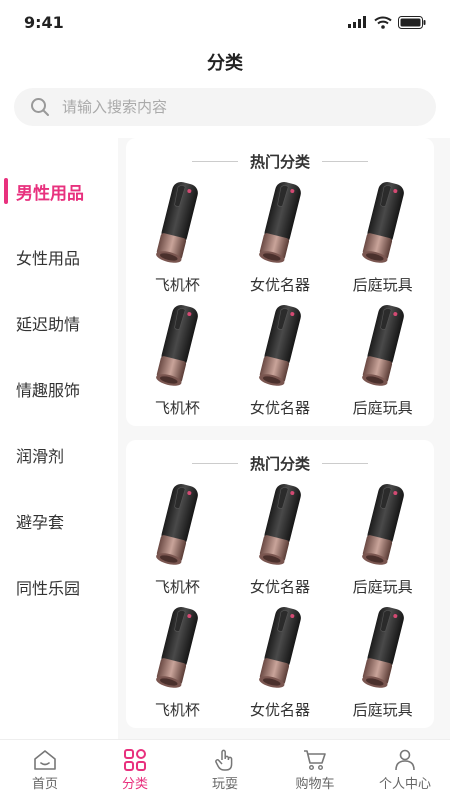  Describe the element at coordinates (40, 107) in the screenshot. I see `search-icon` at that location.